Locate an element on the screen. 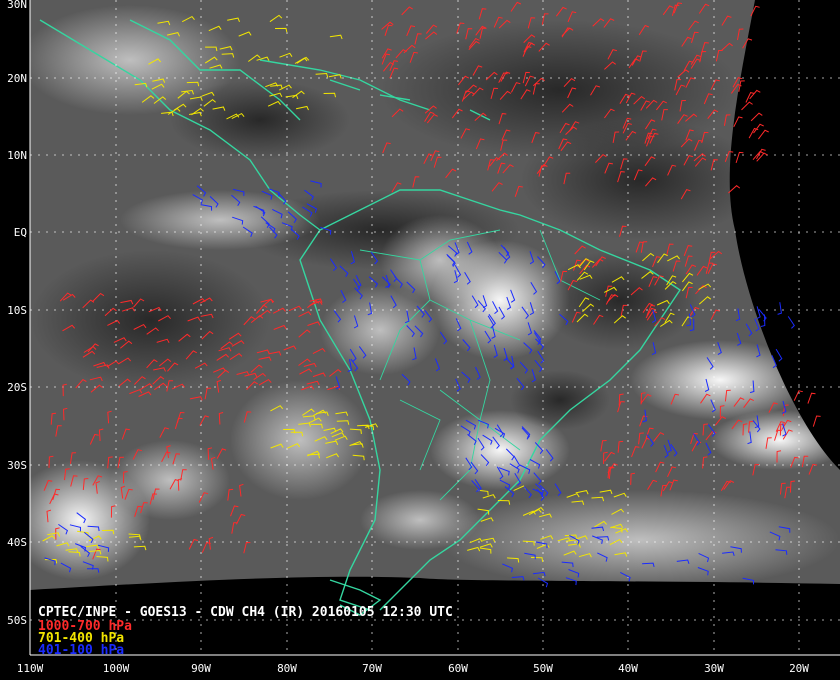 Image resolution: width=840 pixels, height=680 pixels. latitude-labels: 30N 20N 10N EQ 10S 20S 30S 40S 50S is located at coordinates (17, 313).